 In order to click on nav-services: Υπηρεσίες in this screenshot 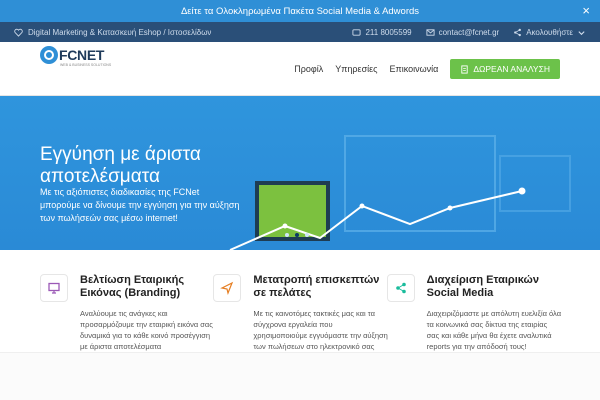, I will do `click(356, 69)`.